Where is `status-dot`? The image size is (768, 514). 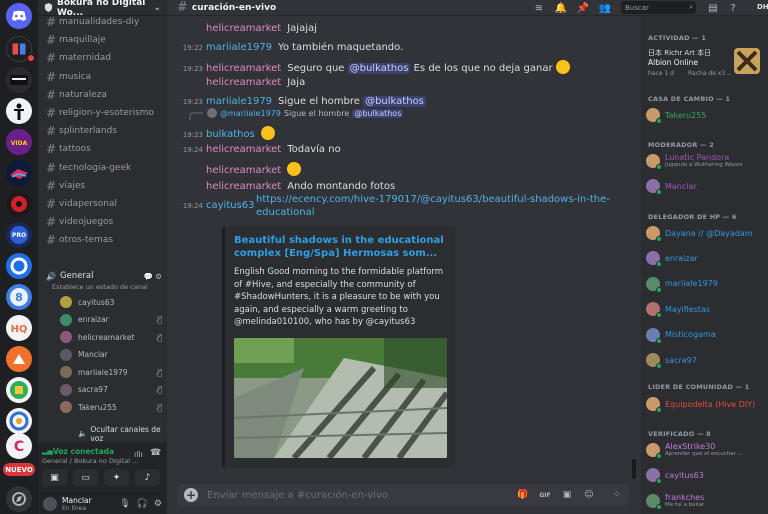
status-dot is located at coordinates (659, 481).